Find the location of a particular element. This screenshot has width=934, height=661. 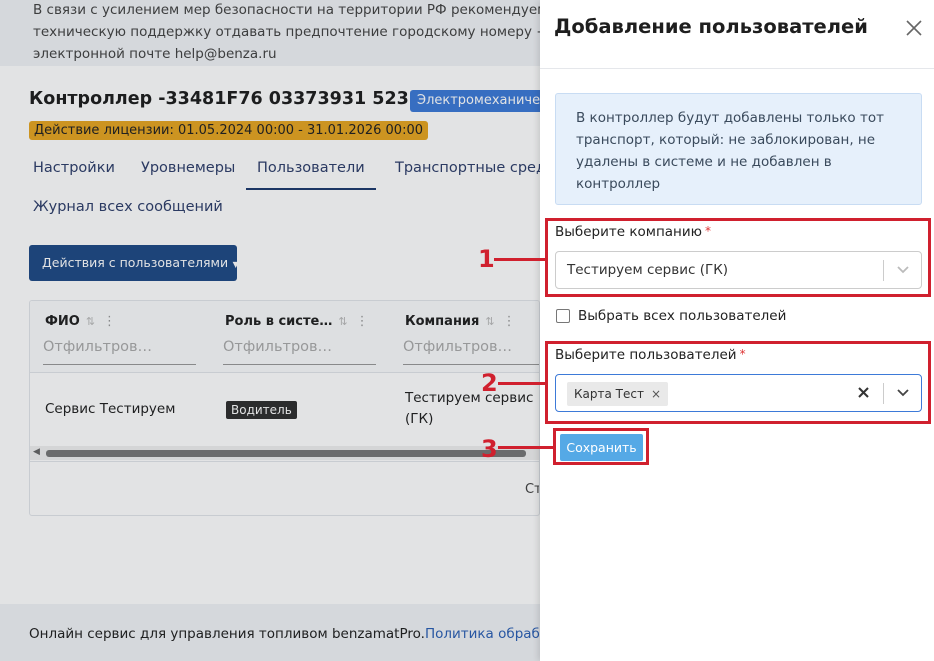

annotation-number-1: 1 is located at coordinates (486, 259).